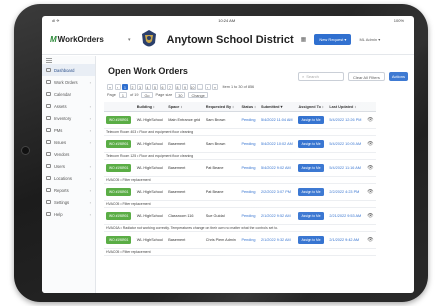 The height and width of the screenshot is (306, 435). What do you see at coordinates (68, 178) in the screenshot?
I see `sidebar-item-locations: Locations ›` at bounding box center [68, 178].